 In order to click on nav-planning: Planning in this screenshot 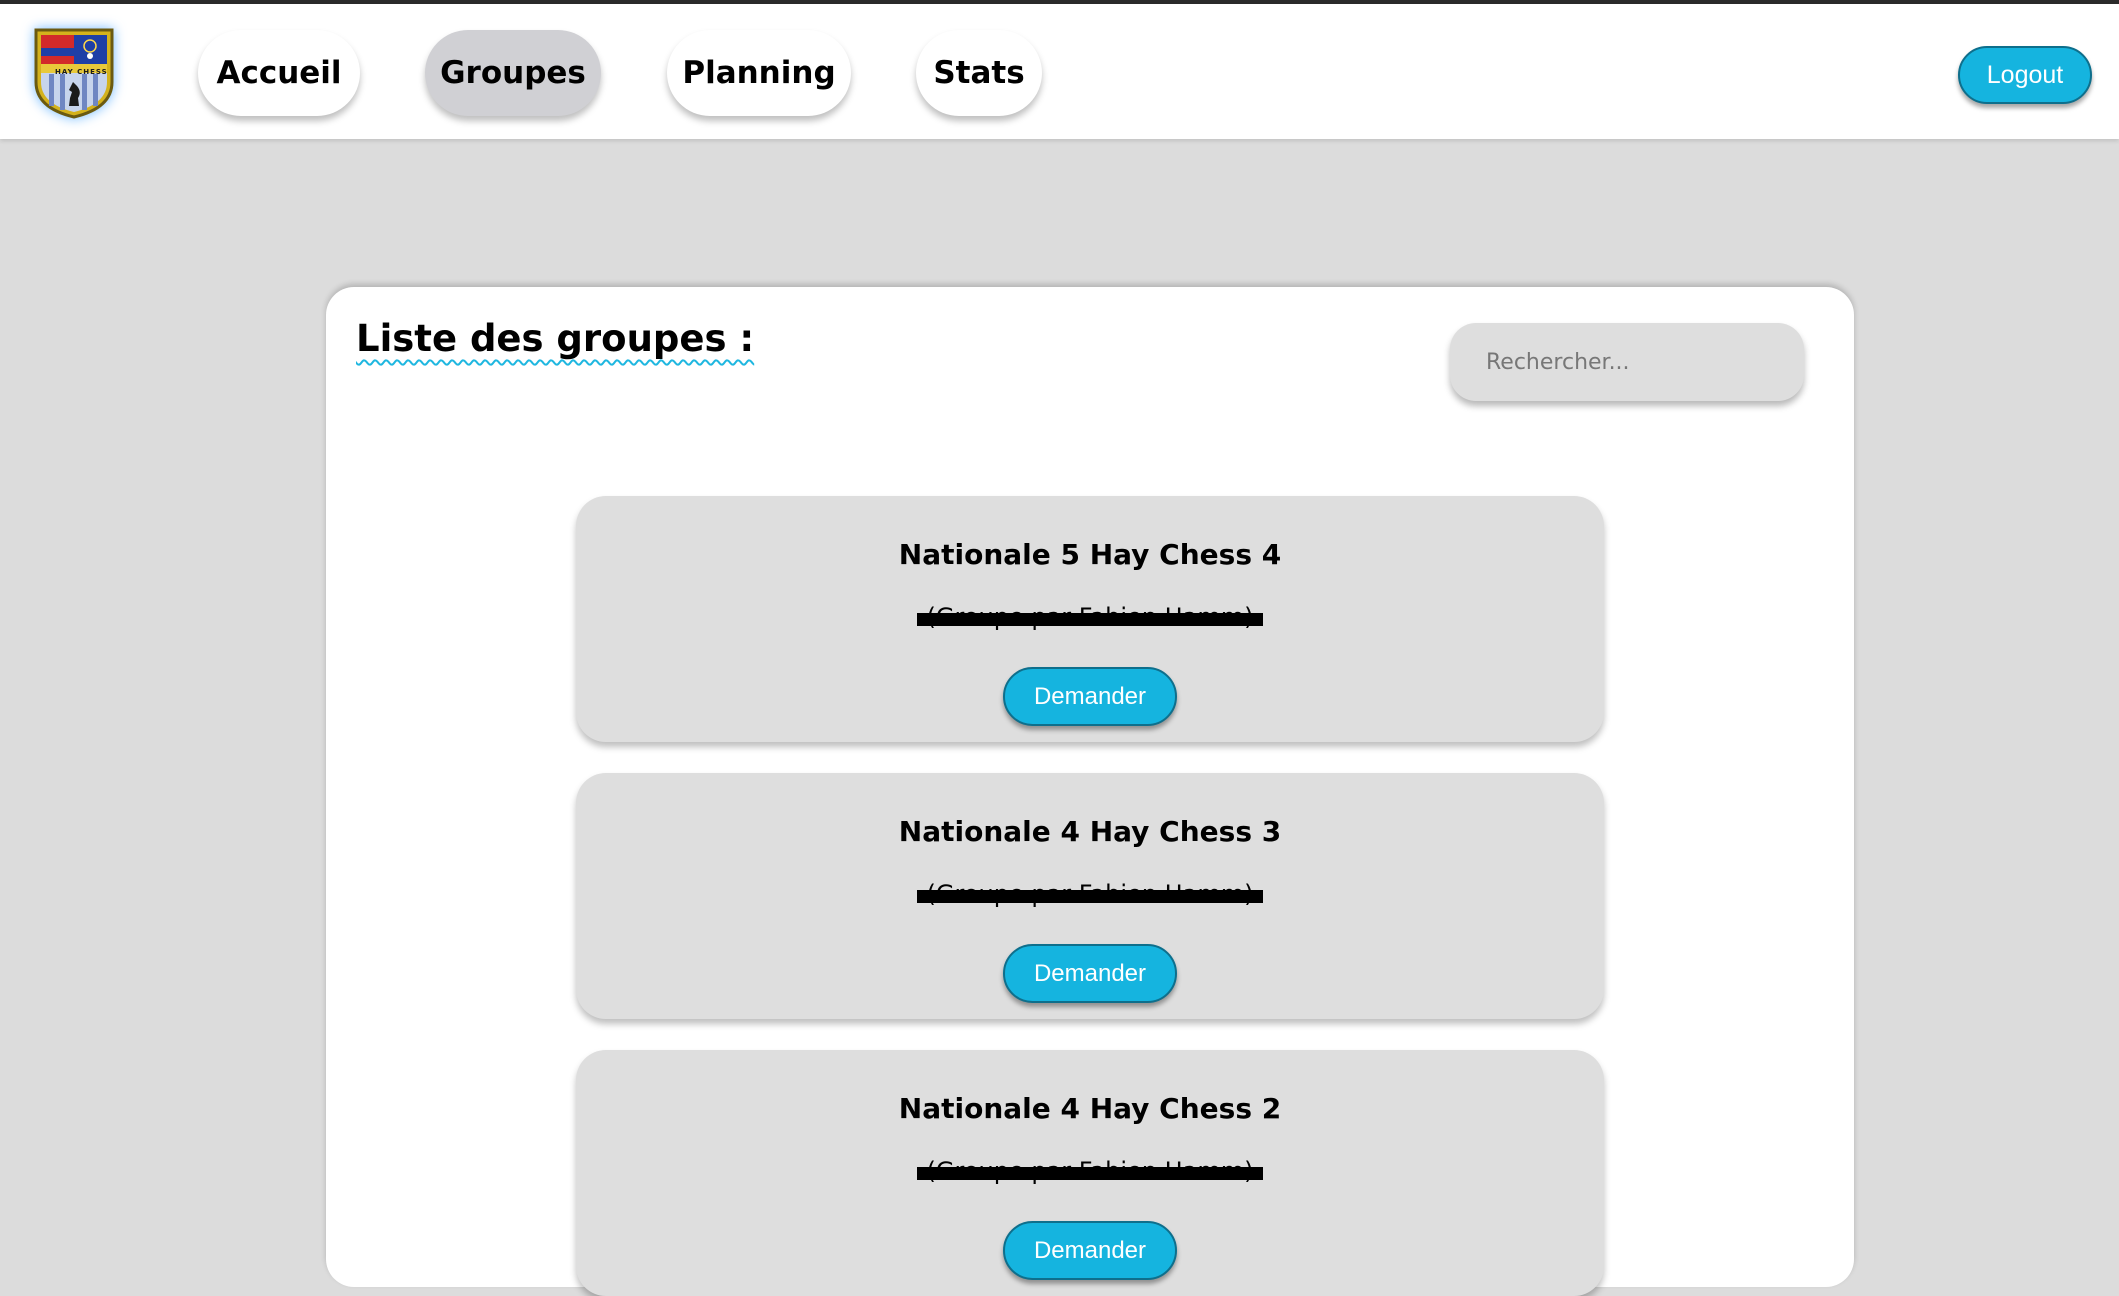, I will do `click(759, 73)`.